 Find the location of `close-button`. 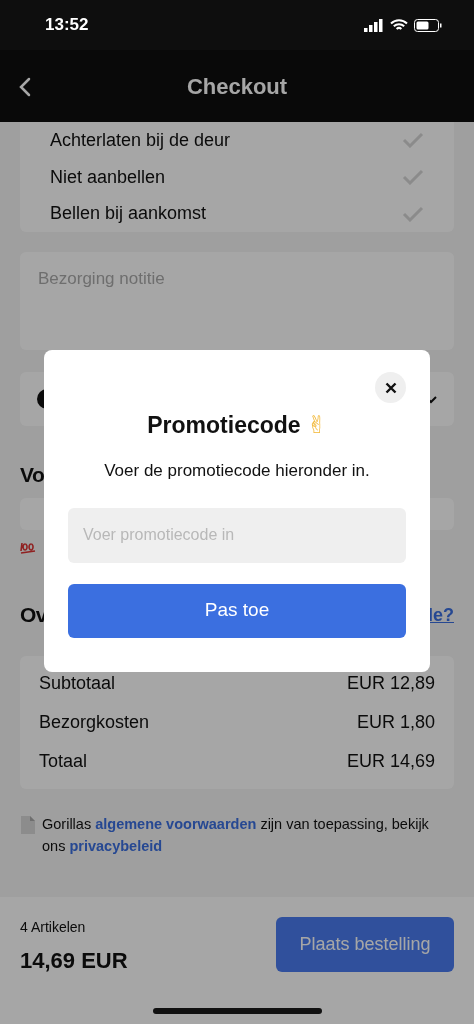

close-button is located at coordinates (390, 387).